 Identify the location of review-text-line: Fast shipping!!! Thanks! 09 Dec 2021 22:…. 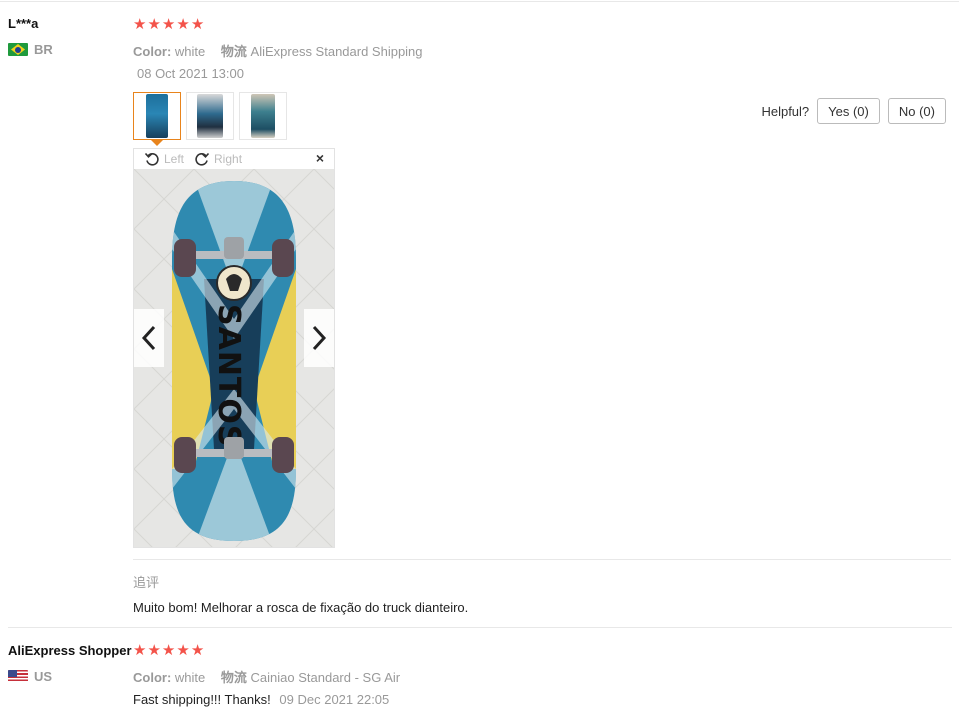
(261, 699).